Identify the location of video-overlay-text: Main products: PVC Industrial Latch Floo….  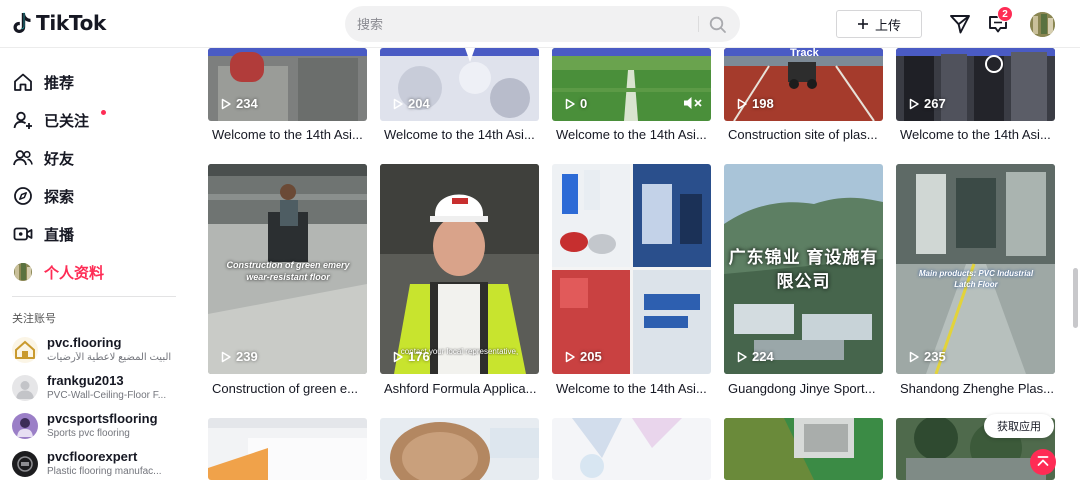
(976, 279).